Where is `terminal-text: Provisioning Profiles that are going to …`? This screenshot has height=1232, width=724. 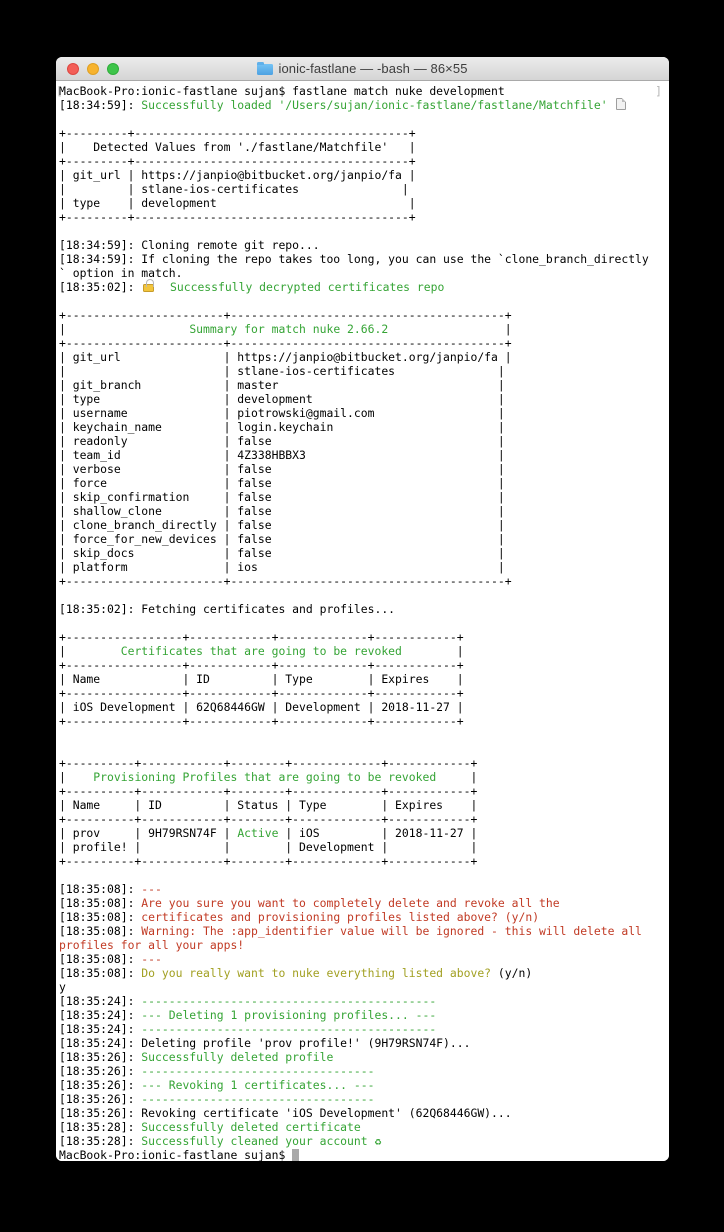
terminal-text: Provisioning Profiles that are going to … is located at coordinates (265, 777).